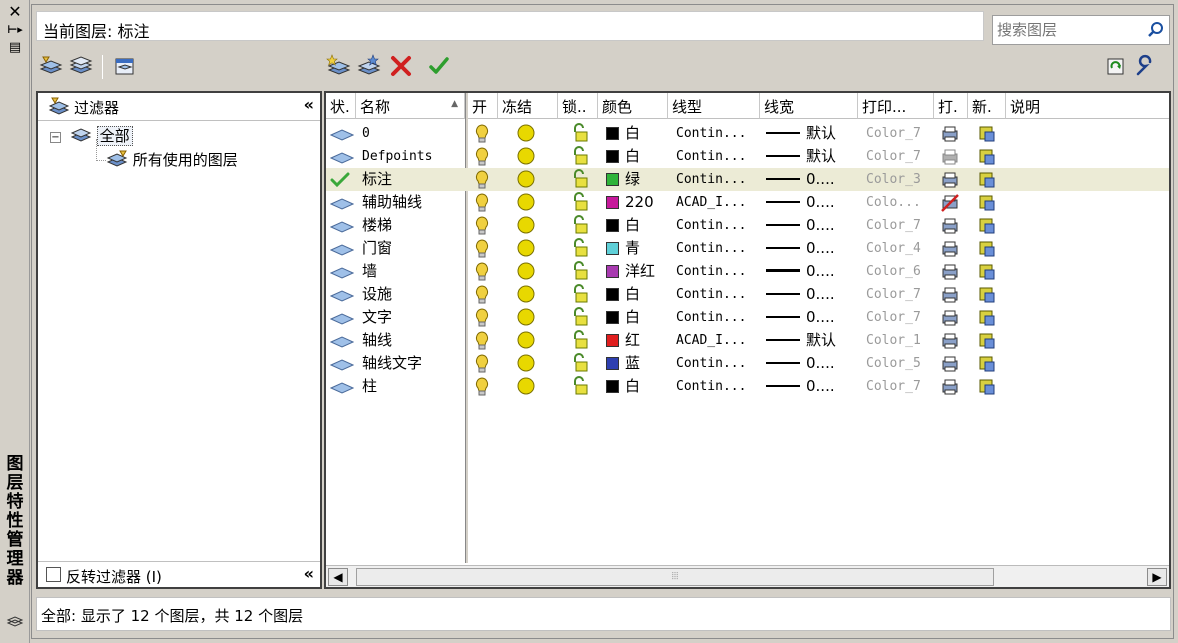 This screenshot has width=1178, height=643. I want to click on layer-color: 青, so click(637, 248).